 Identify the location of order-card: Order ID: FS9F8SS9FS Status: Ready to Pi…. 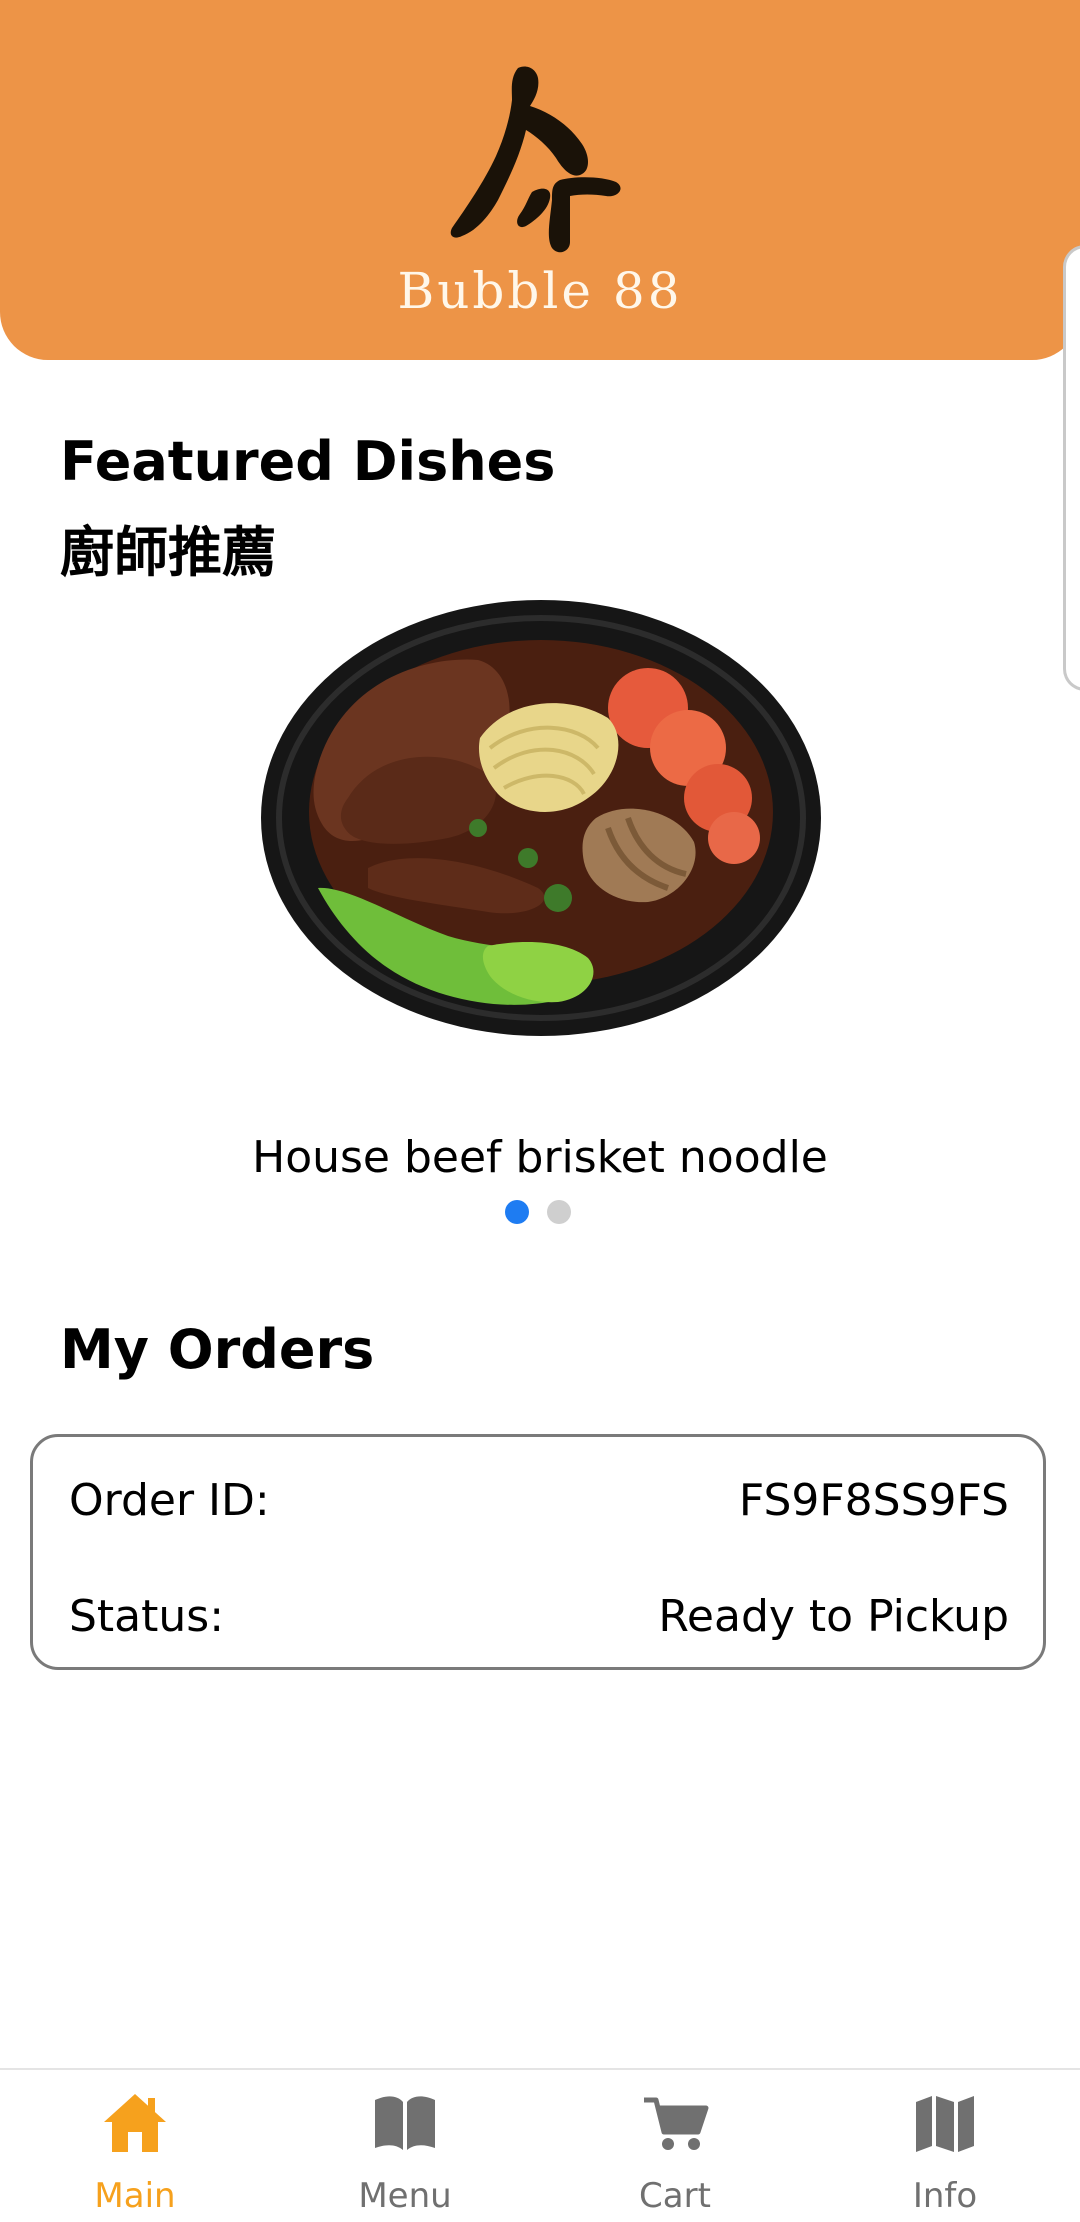
(538, 1552).